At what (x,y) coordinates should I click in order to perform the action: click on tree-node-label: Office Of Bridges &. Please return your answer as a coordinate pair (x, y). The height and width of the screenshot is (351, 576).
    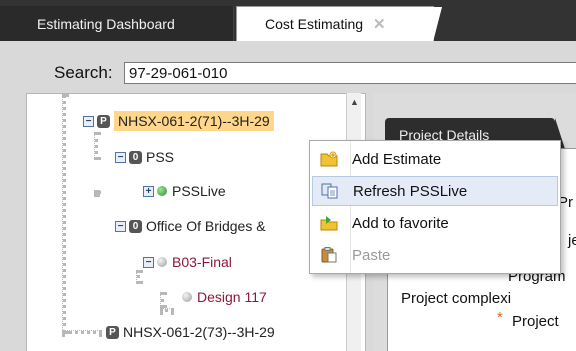
    Looking at the image, I should click on (206, 226).